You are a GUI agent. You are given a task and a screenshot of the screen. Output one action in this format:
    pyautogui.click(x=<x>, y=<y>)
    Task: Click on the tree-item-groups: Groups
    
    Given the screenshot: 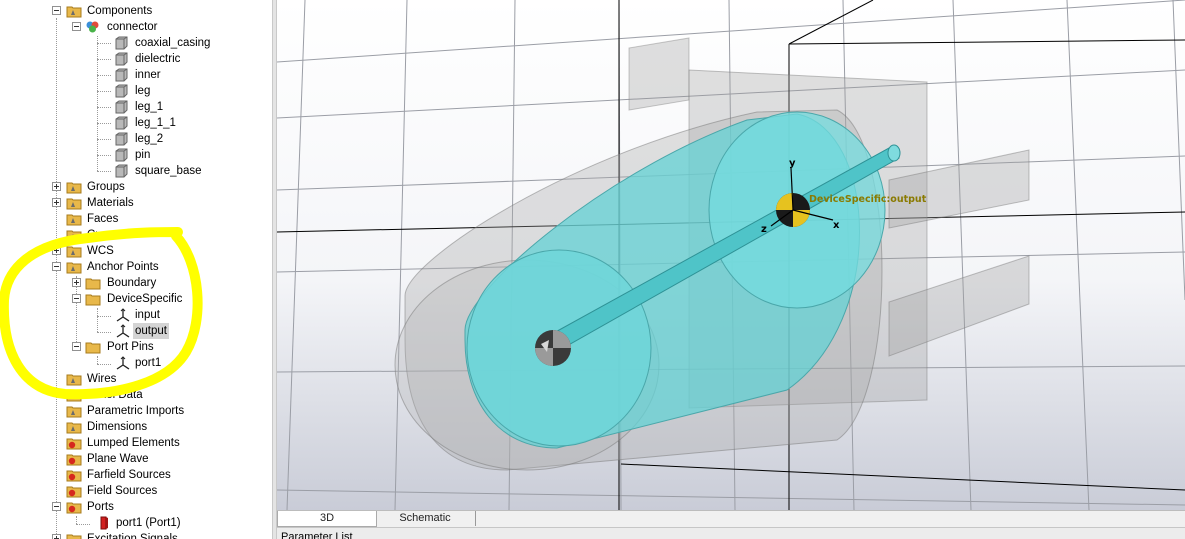 What is the action you would take?
    pyautogui.click(x=162, y=187)
    